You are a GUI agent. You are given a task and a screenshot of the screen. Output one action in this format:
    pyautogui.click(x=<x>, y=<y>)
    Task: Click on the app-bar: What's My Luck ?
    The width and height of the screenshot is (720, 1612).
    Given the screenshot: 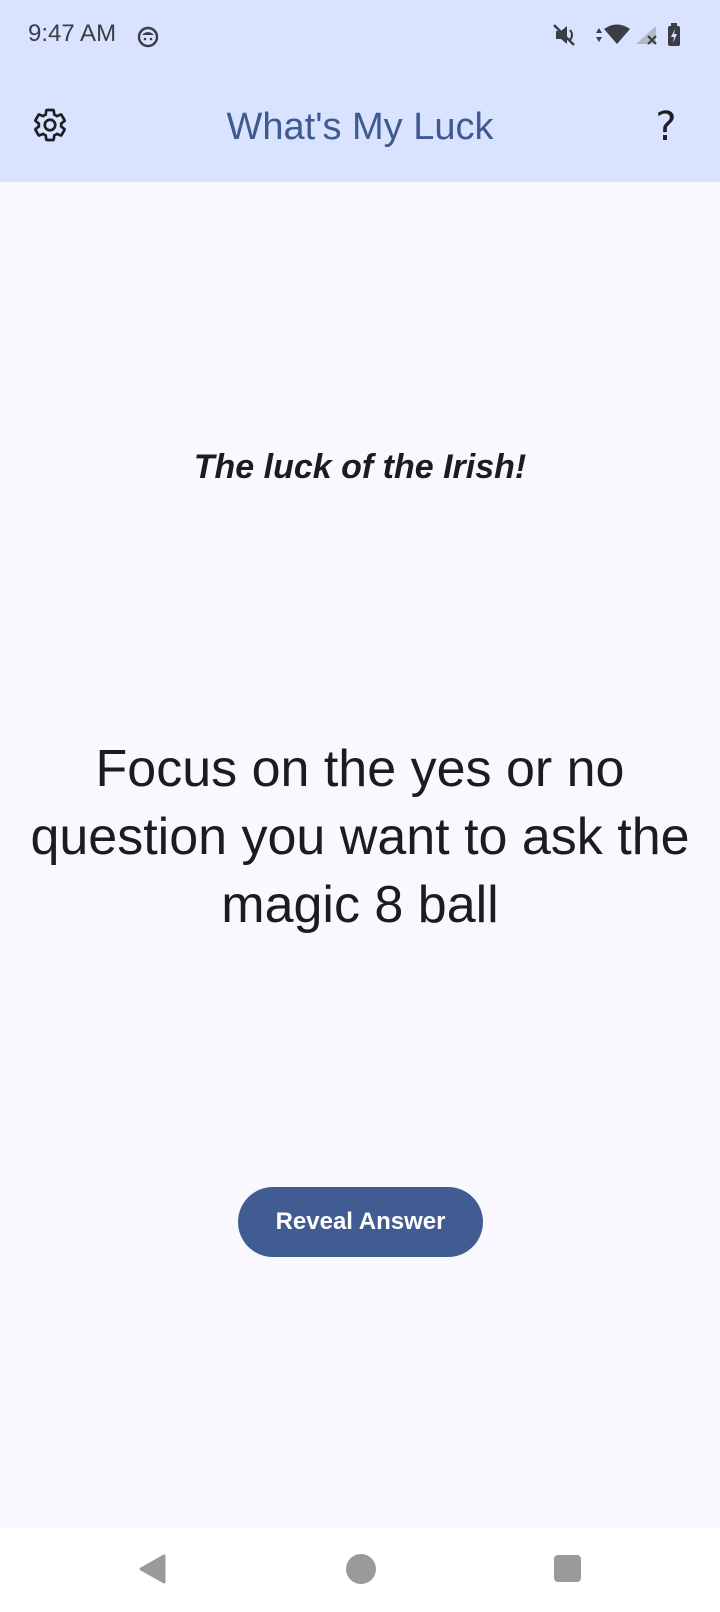 What is the action you would take?
    pyautogui.click(x=360, y=127)
    